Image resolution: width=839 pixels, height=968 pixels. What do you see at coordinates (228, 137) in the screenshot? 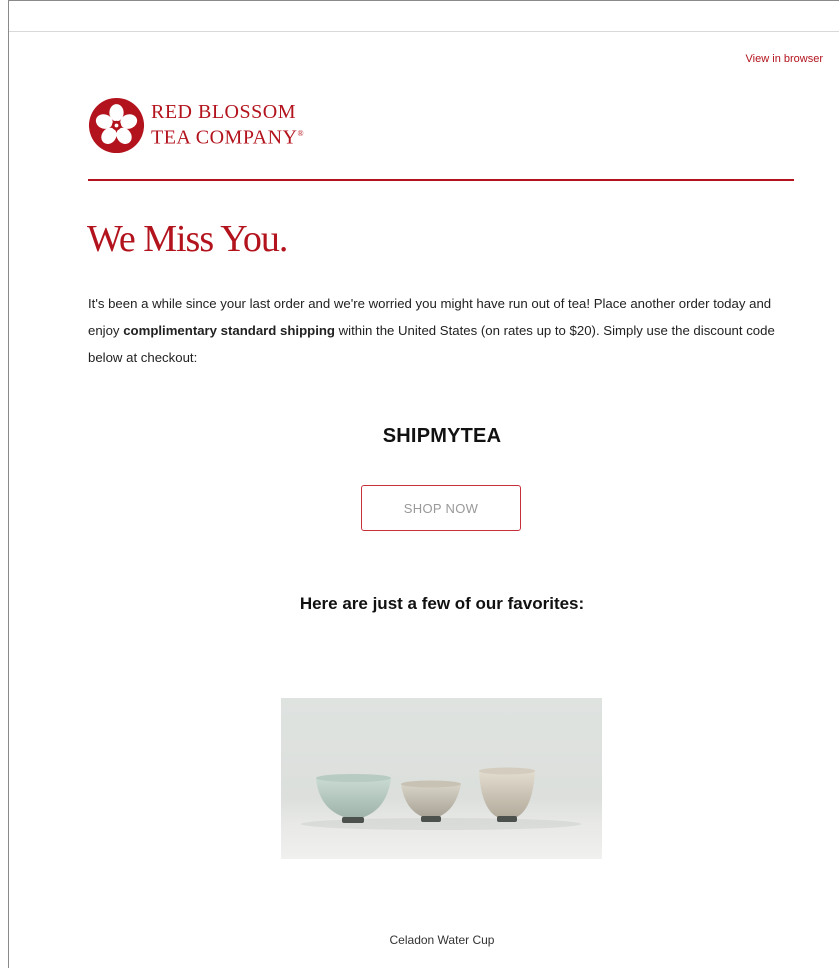
I see `logo-line-2: TEA COMPANY®` at bounding box center [228, 137].